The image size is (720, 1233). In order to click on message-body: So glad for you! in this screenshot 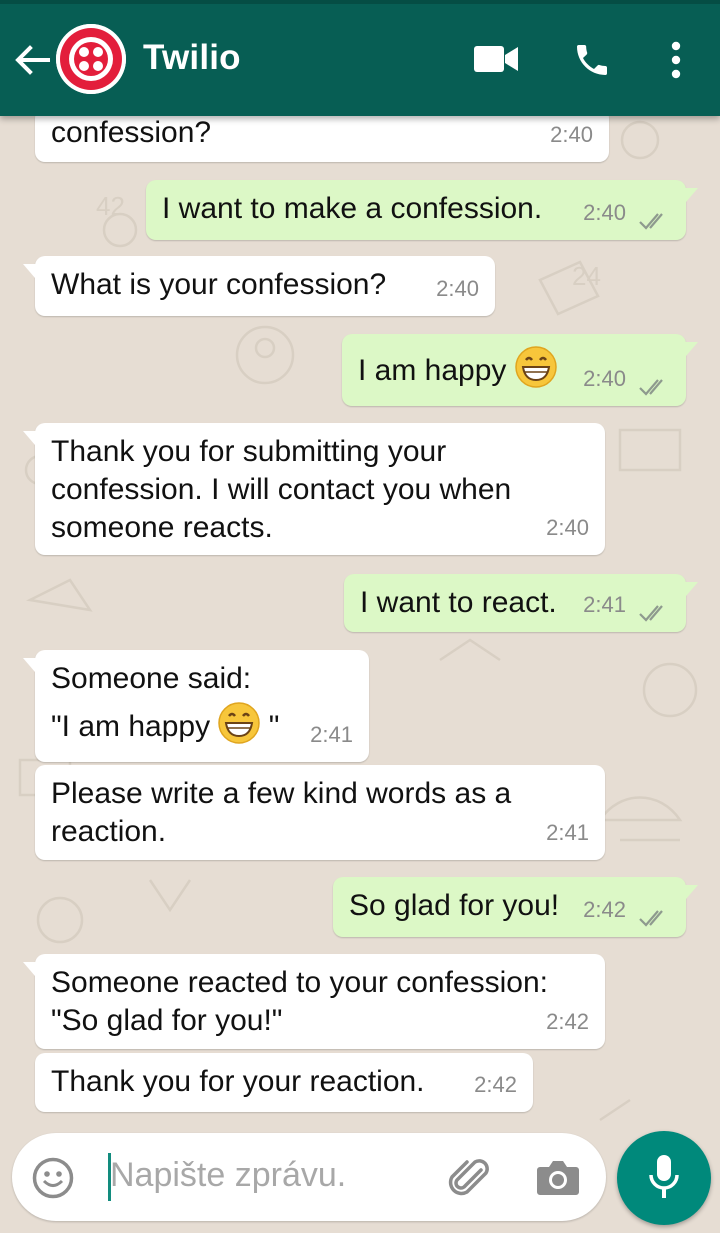, I will do `click(454, 905)`.